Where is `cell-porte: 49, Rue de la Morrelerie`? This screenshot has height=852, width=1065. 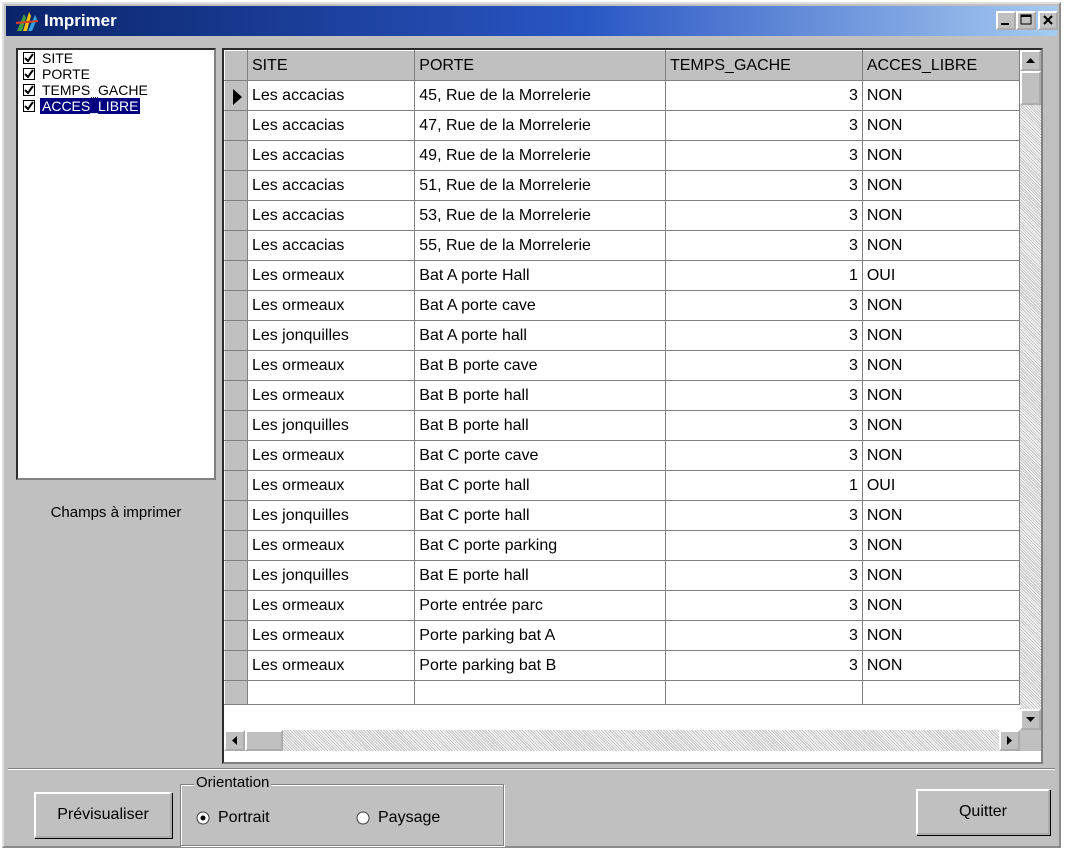
cell-porte: 49, Rue de la Morrelerie is located at coordinates (540, 155).